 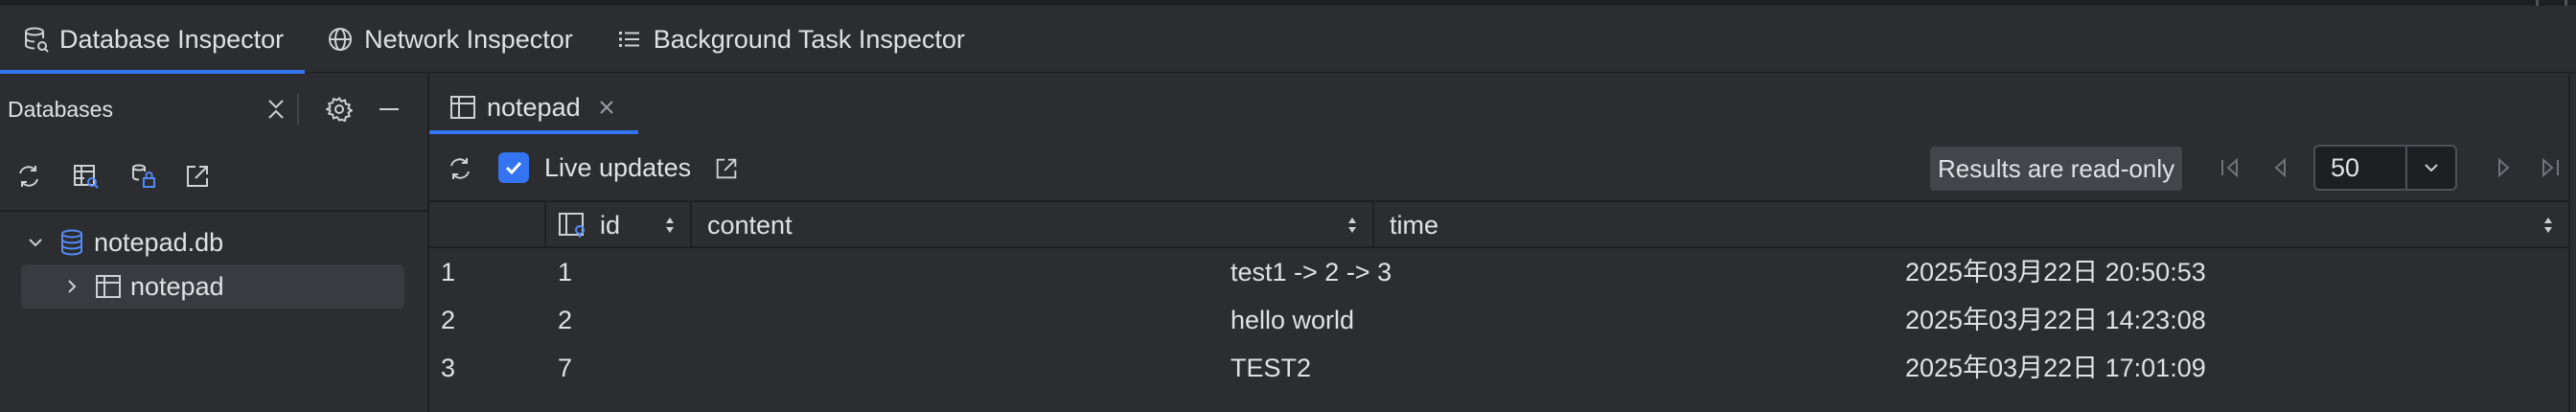 I want to click on row-index: 3, so click(x=448, y=368).